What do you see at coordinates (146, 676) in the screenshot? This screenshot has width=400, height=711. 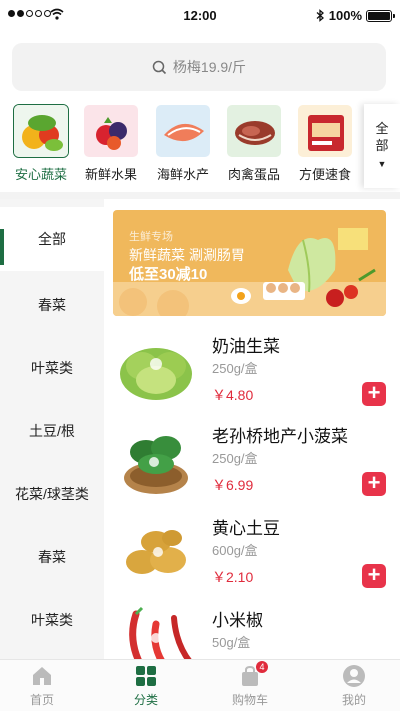 I see `category-icon` at bounding box center [146, 676].